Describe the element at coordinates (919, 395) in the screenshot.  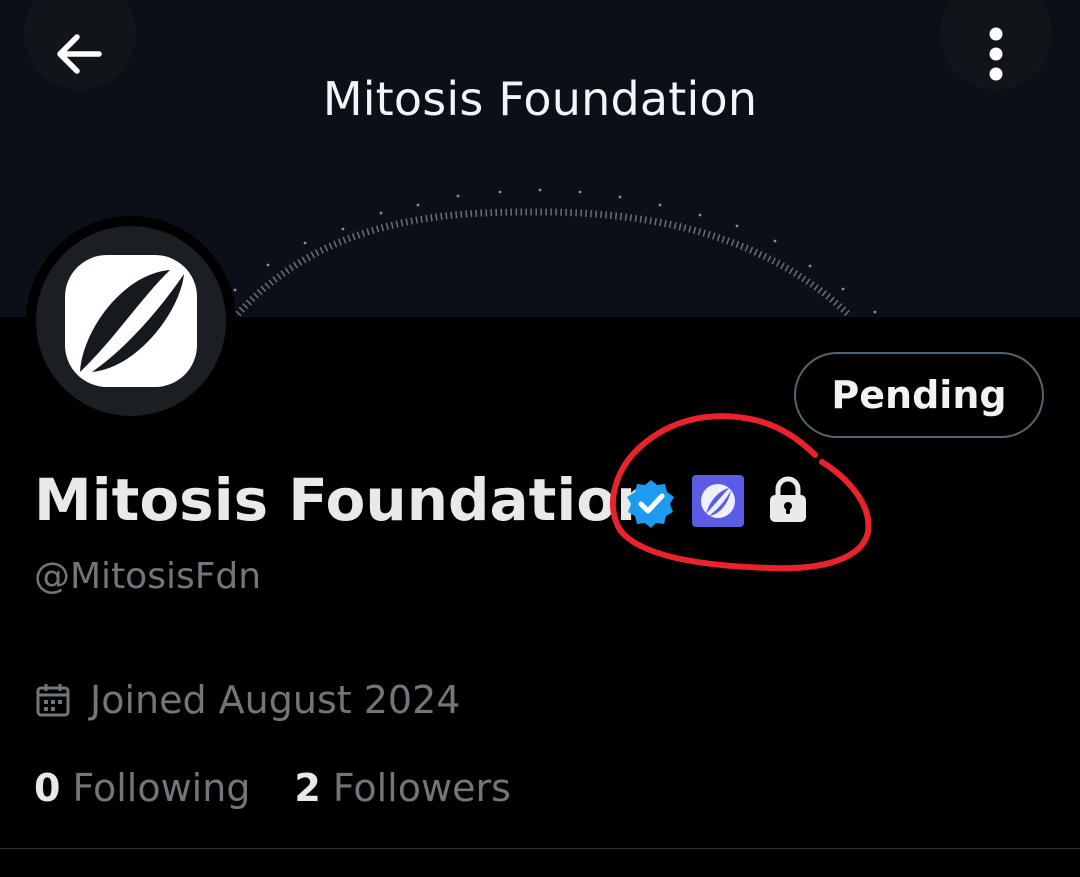
I see `pending-button: Pending` at that location.